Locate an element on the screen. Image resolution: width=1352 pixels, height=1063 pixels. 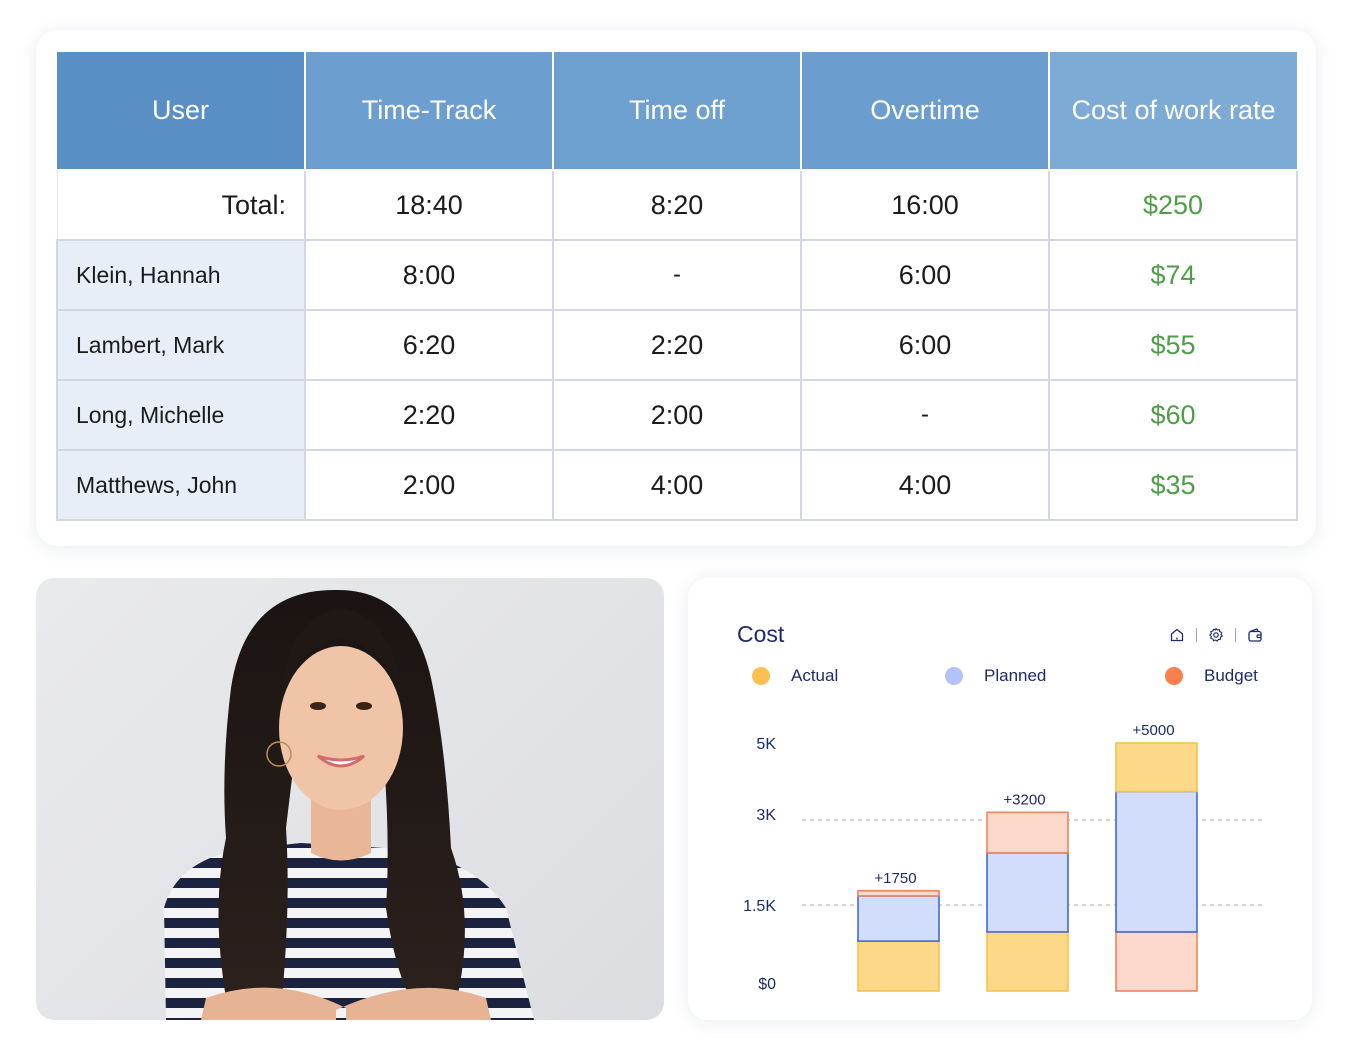
time-off-cell: 2:00 is located at coordinates (677, 415).